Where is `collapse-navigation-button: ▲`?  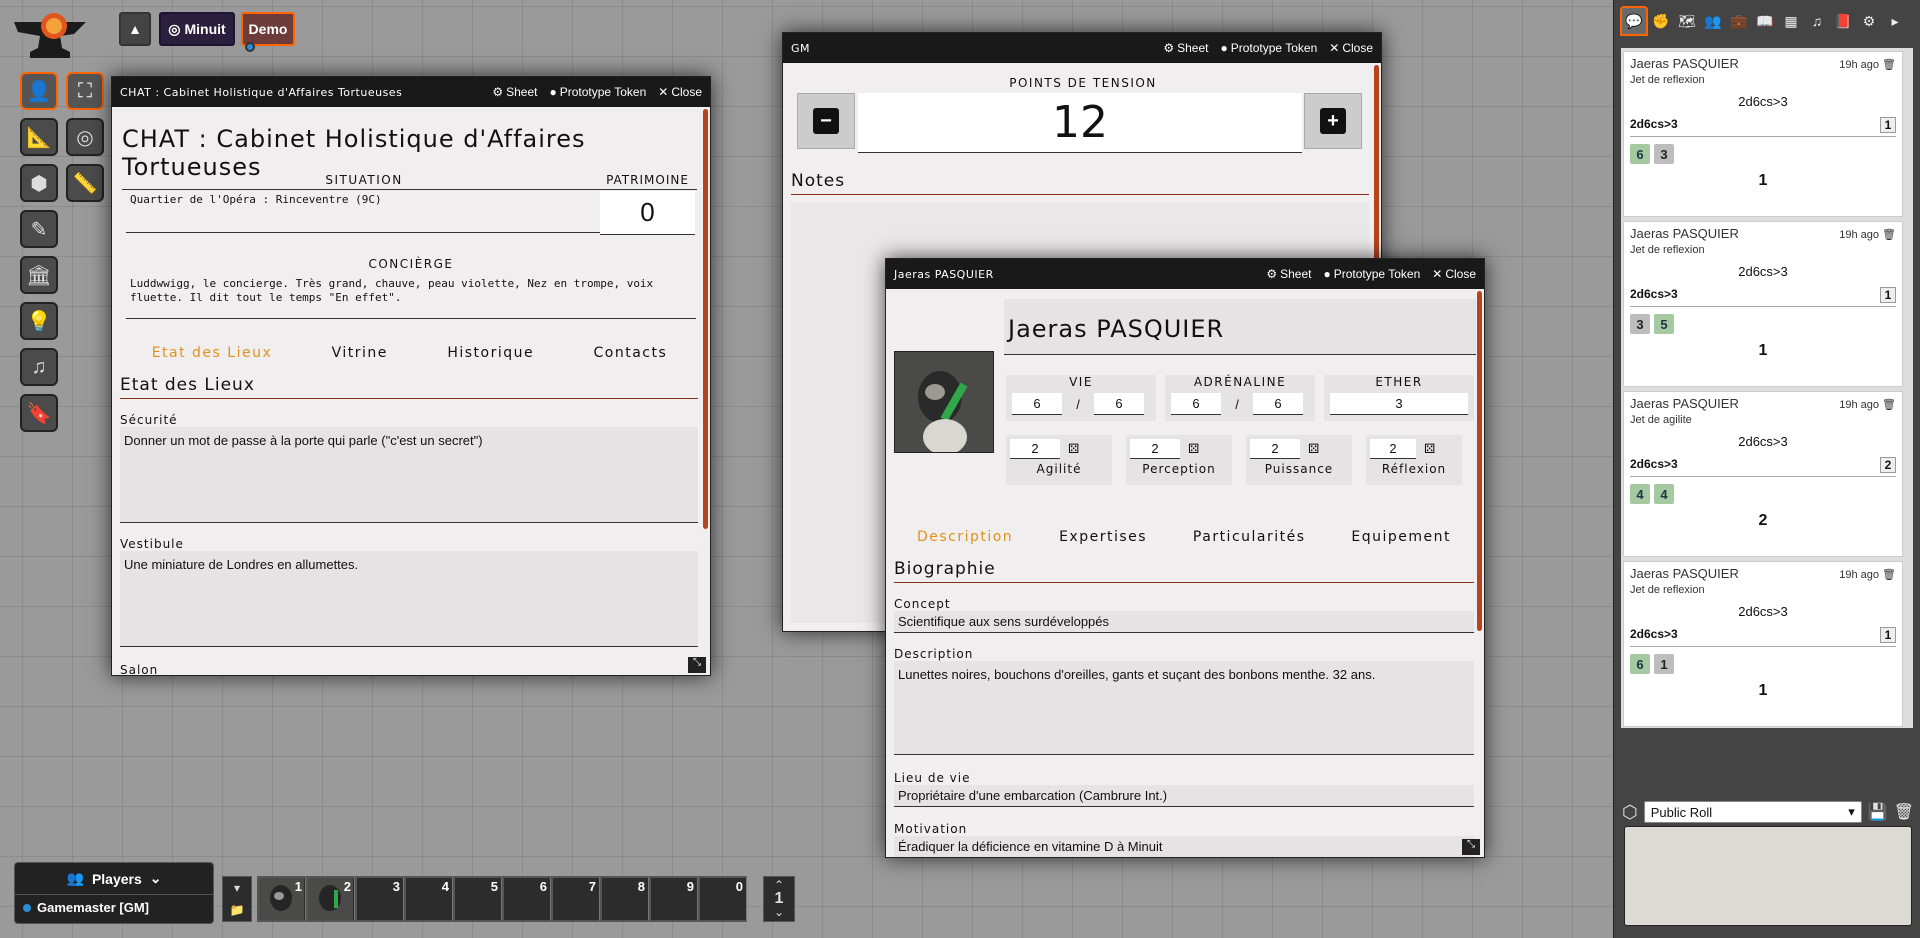 collapse-navigation-button: ▲ is located at coordinates (135, 29).